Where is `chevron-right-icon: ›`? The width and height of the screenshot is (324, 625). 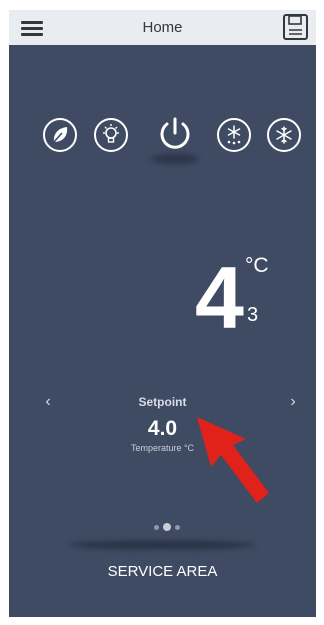 chevron-right-icon: › is located at coordinates (293, 402).